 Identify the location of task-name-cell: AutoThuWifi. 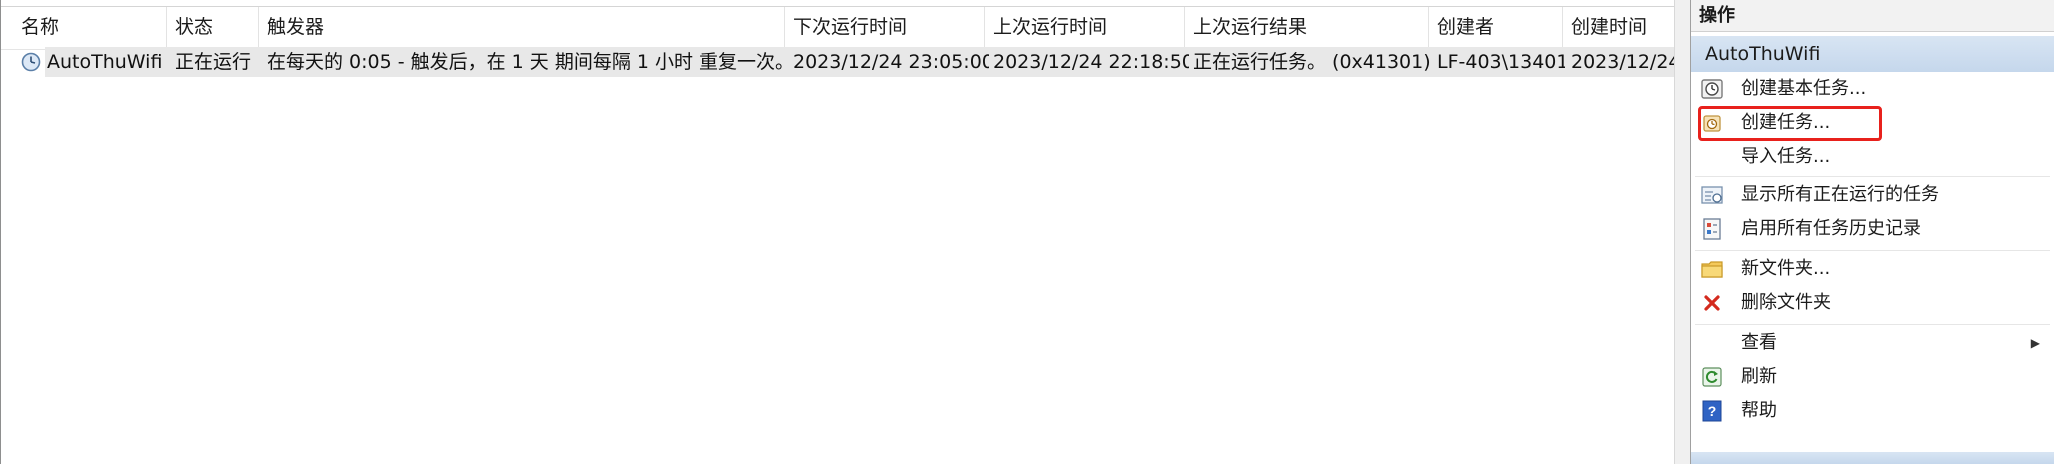
(105, 62).